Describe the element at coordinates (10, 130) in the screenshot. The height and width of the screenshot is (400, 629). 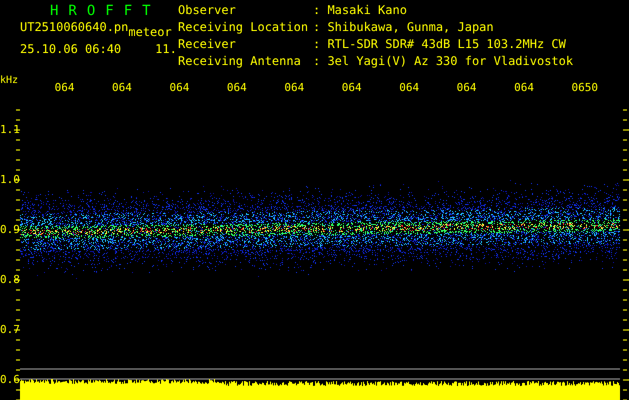
I see `frequency-label: 1.1` at that location.